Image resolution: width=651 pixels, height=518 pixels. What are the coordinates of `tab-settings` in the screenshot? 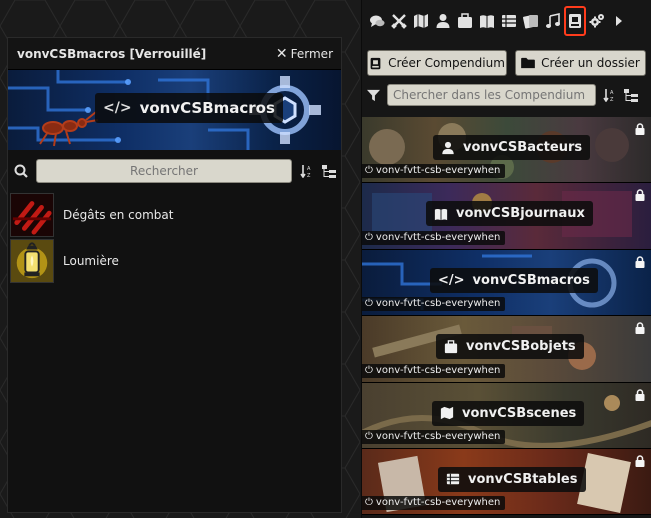 It's located at (597, 21).